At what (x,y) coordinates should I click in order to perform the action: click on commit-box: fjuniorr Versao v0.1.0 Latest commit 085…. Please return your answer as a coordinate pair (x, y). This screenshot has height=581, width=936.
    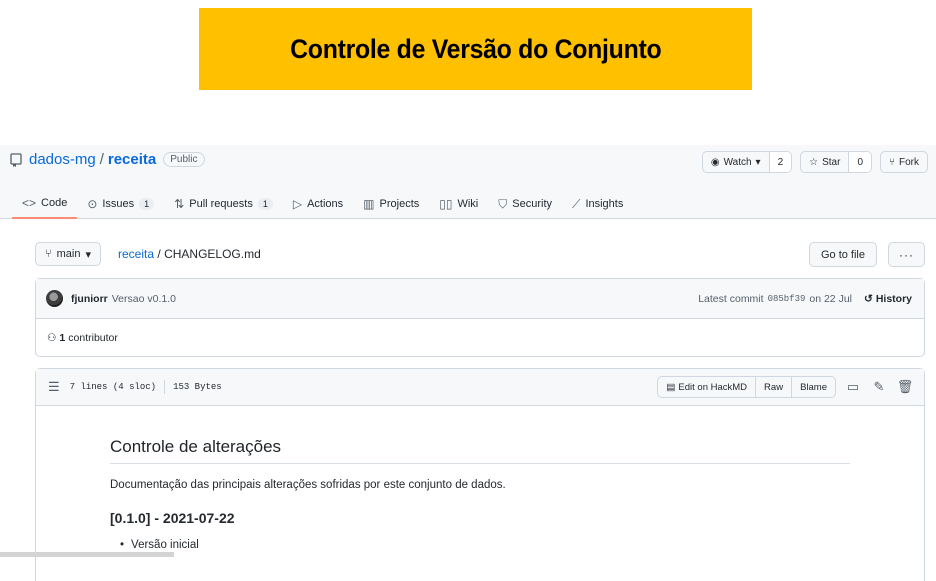
    Looking at the image, I should click on (480, 317).